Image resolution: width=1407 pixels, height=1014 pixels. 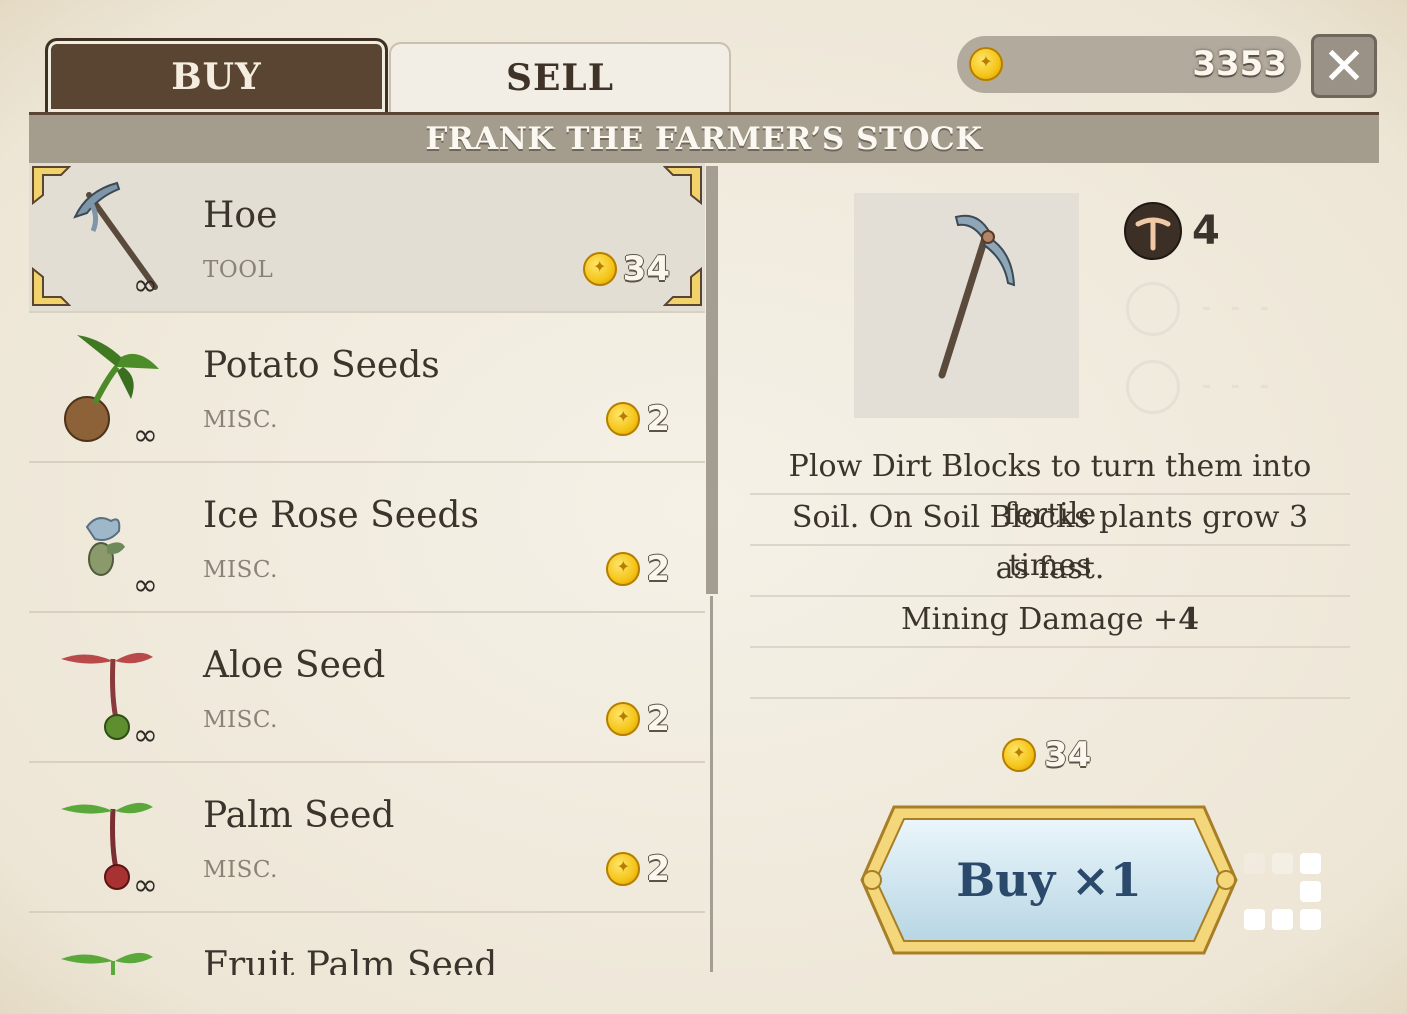 I want to click on pickaxe-stat-icon, so click(x=1153, y=231).